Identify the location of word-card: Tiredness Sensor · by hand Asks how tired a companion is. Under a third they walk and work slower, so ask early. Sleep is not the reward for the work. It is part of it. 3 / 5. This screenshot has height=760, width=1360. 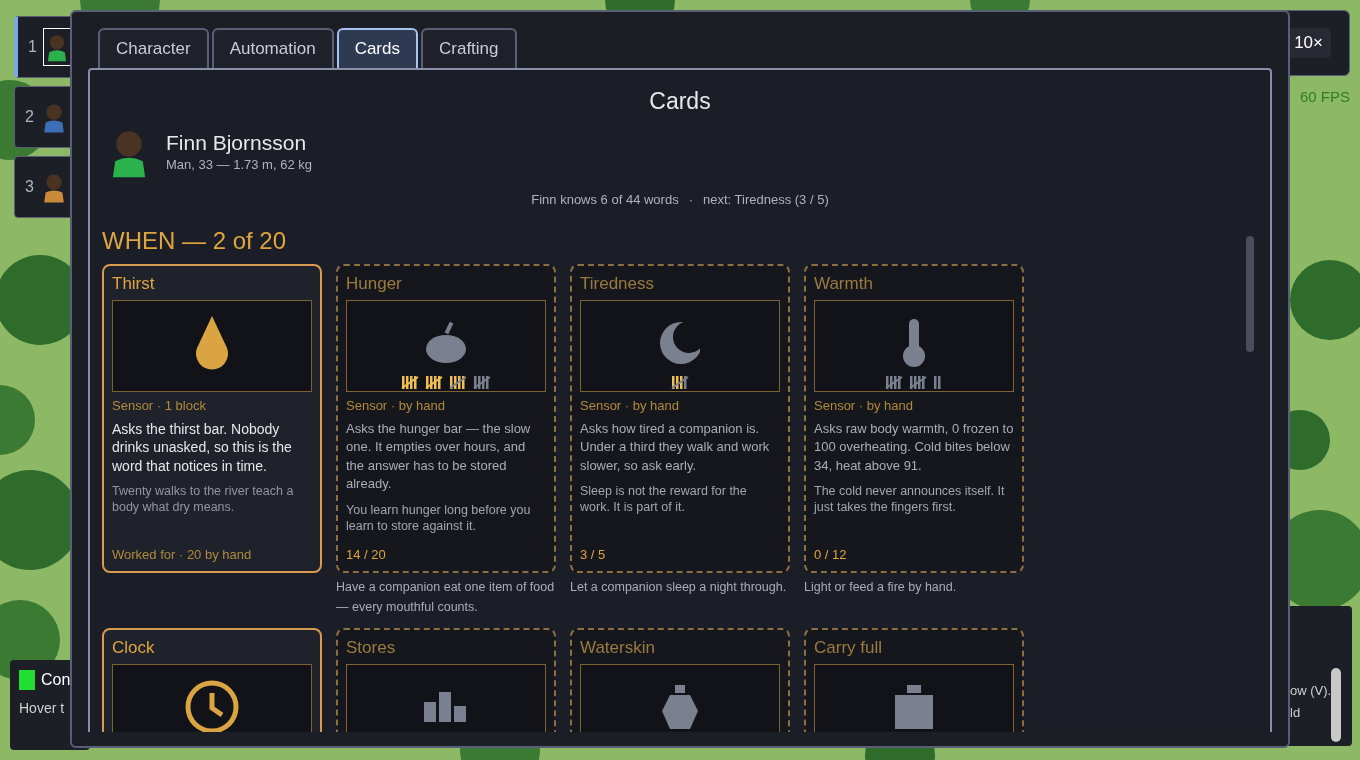
(680, 418).